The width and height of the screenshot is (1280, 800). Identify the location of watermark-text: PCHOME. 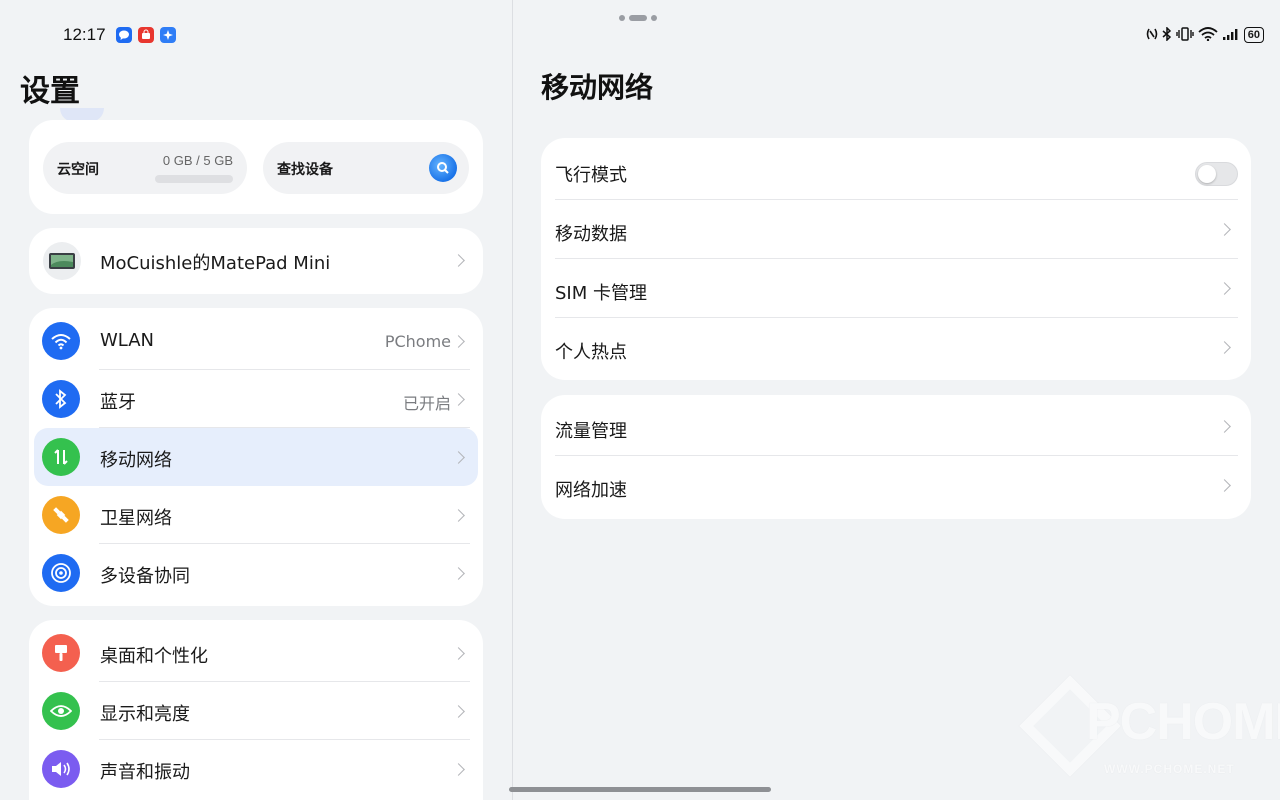
(1183, 722).